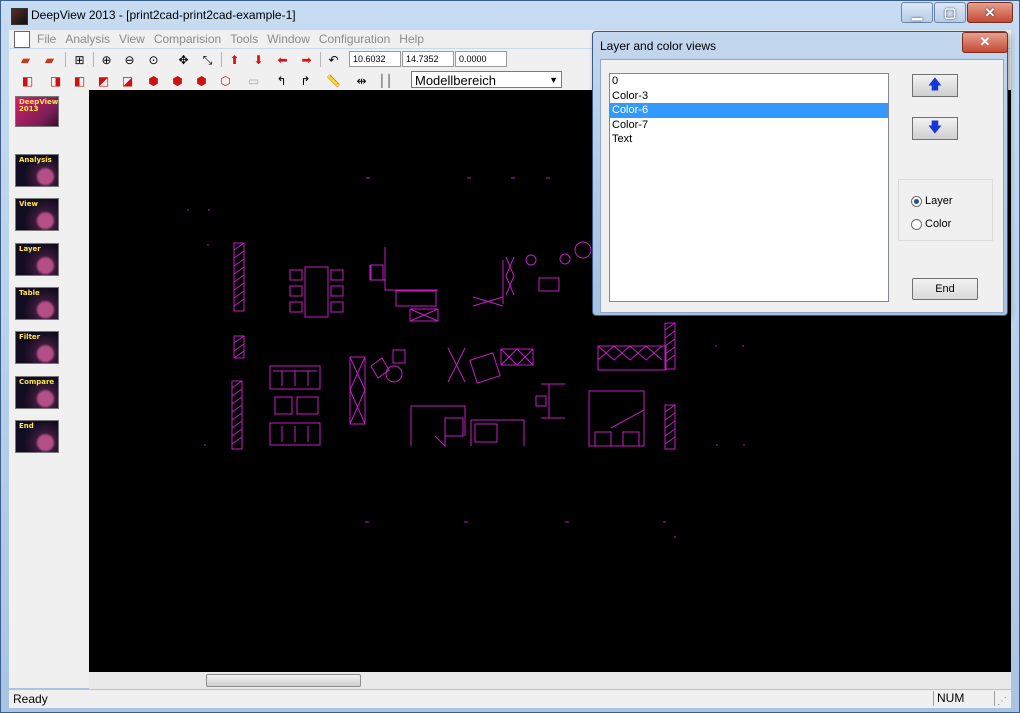  I want to click on close-icon: ✕, so click(990, 12).